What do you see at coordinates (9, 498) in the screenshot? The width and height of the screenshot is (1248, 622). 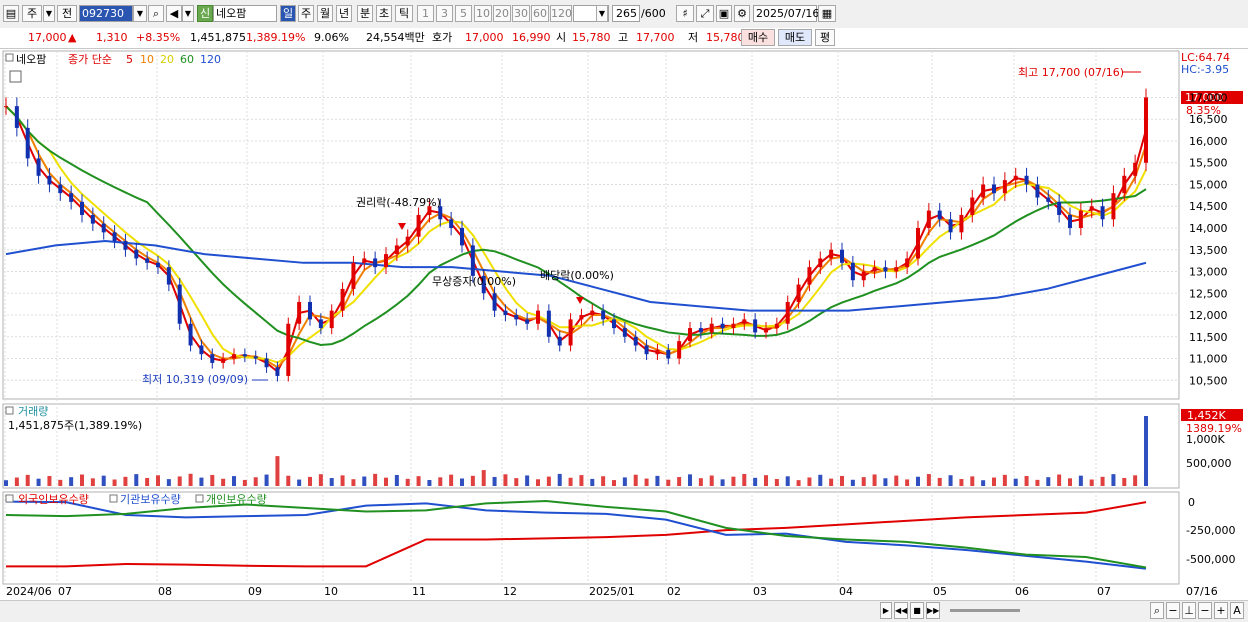 I see `holding-panel-box-icon` at bounding box center [9, 498].